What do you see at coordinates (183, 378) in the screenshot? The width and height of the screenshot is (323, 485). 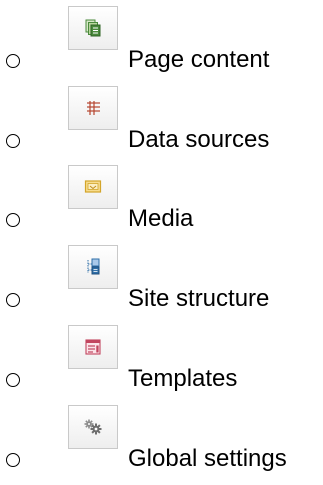 I see `menu-item-label: Templates` at bounding box center [183, 378].